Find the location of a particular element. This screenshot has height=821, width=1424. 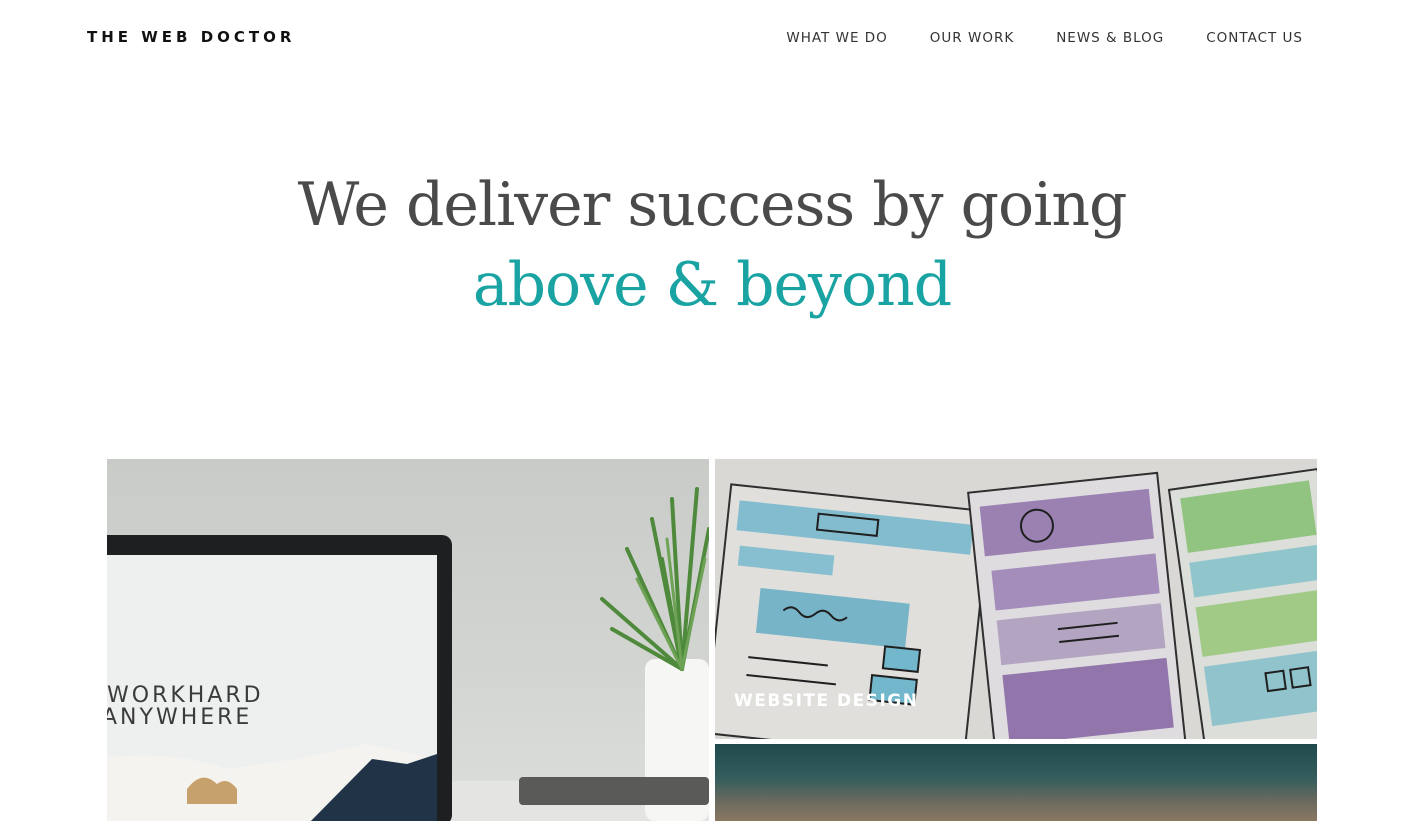

nav-our-work: OUR WORK is located at coordinates (972, 38).